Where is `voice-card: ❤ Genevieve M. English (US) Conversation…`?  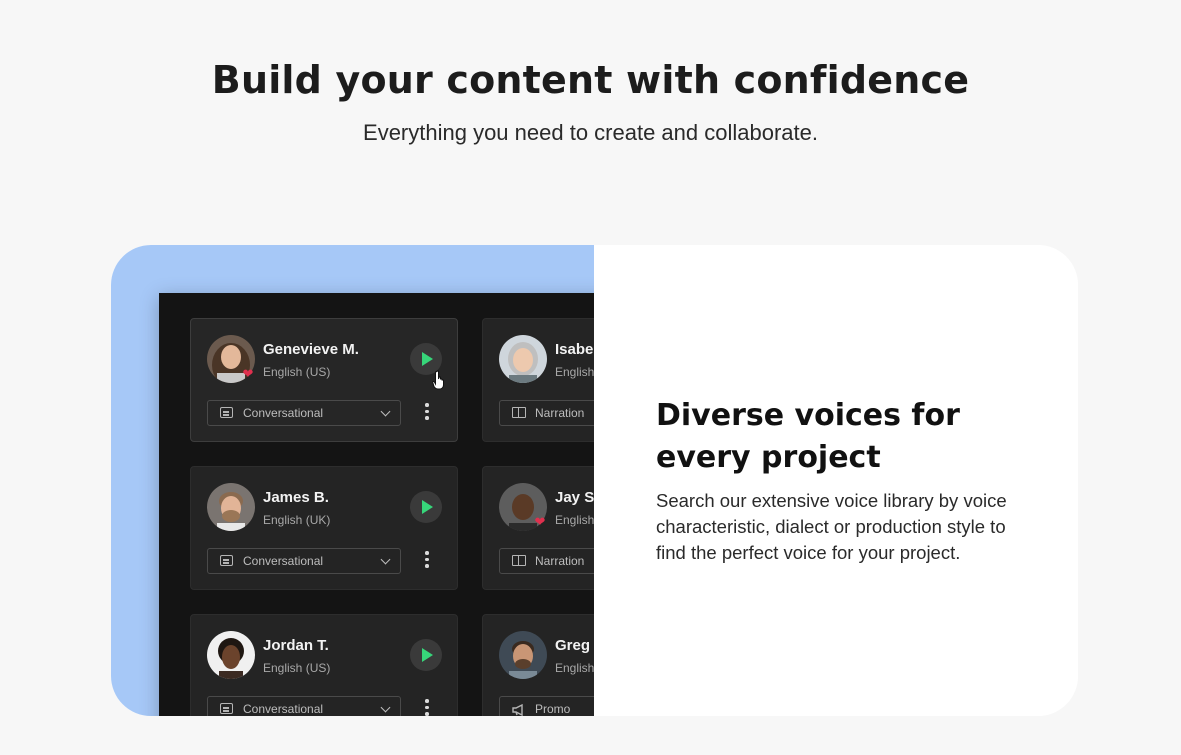 voice-card: ❤ Genevieve M. English (US) Conversation… is located at coordinates (324, 380).